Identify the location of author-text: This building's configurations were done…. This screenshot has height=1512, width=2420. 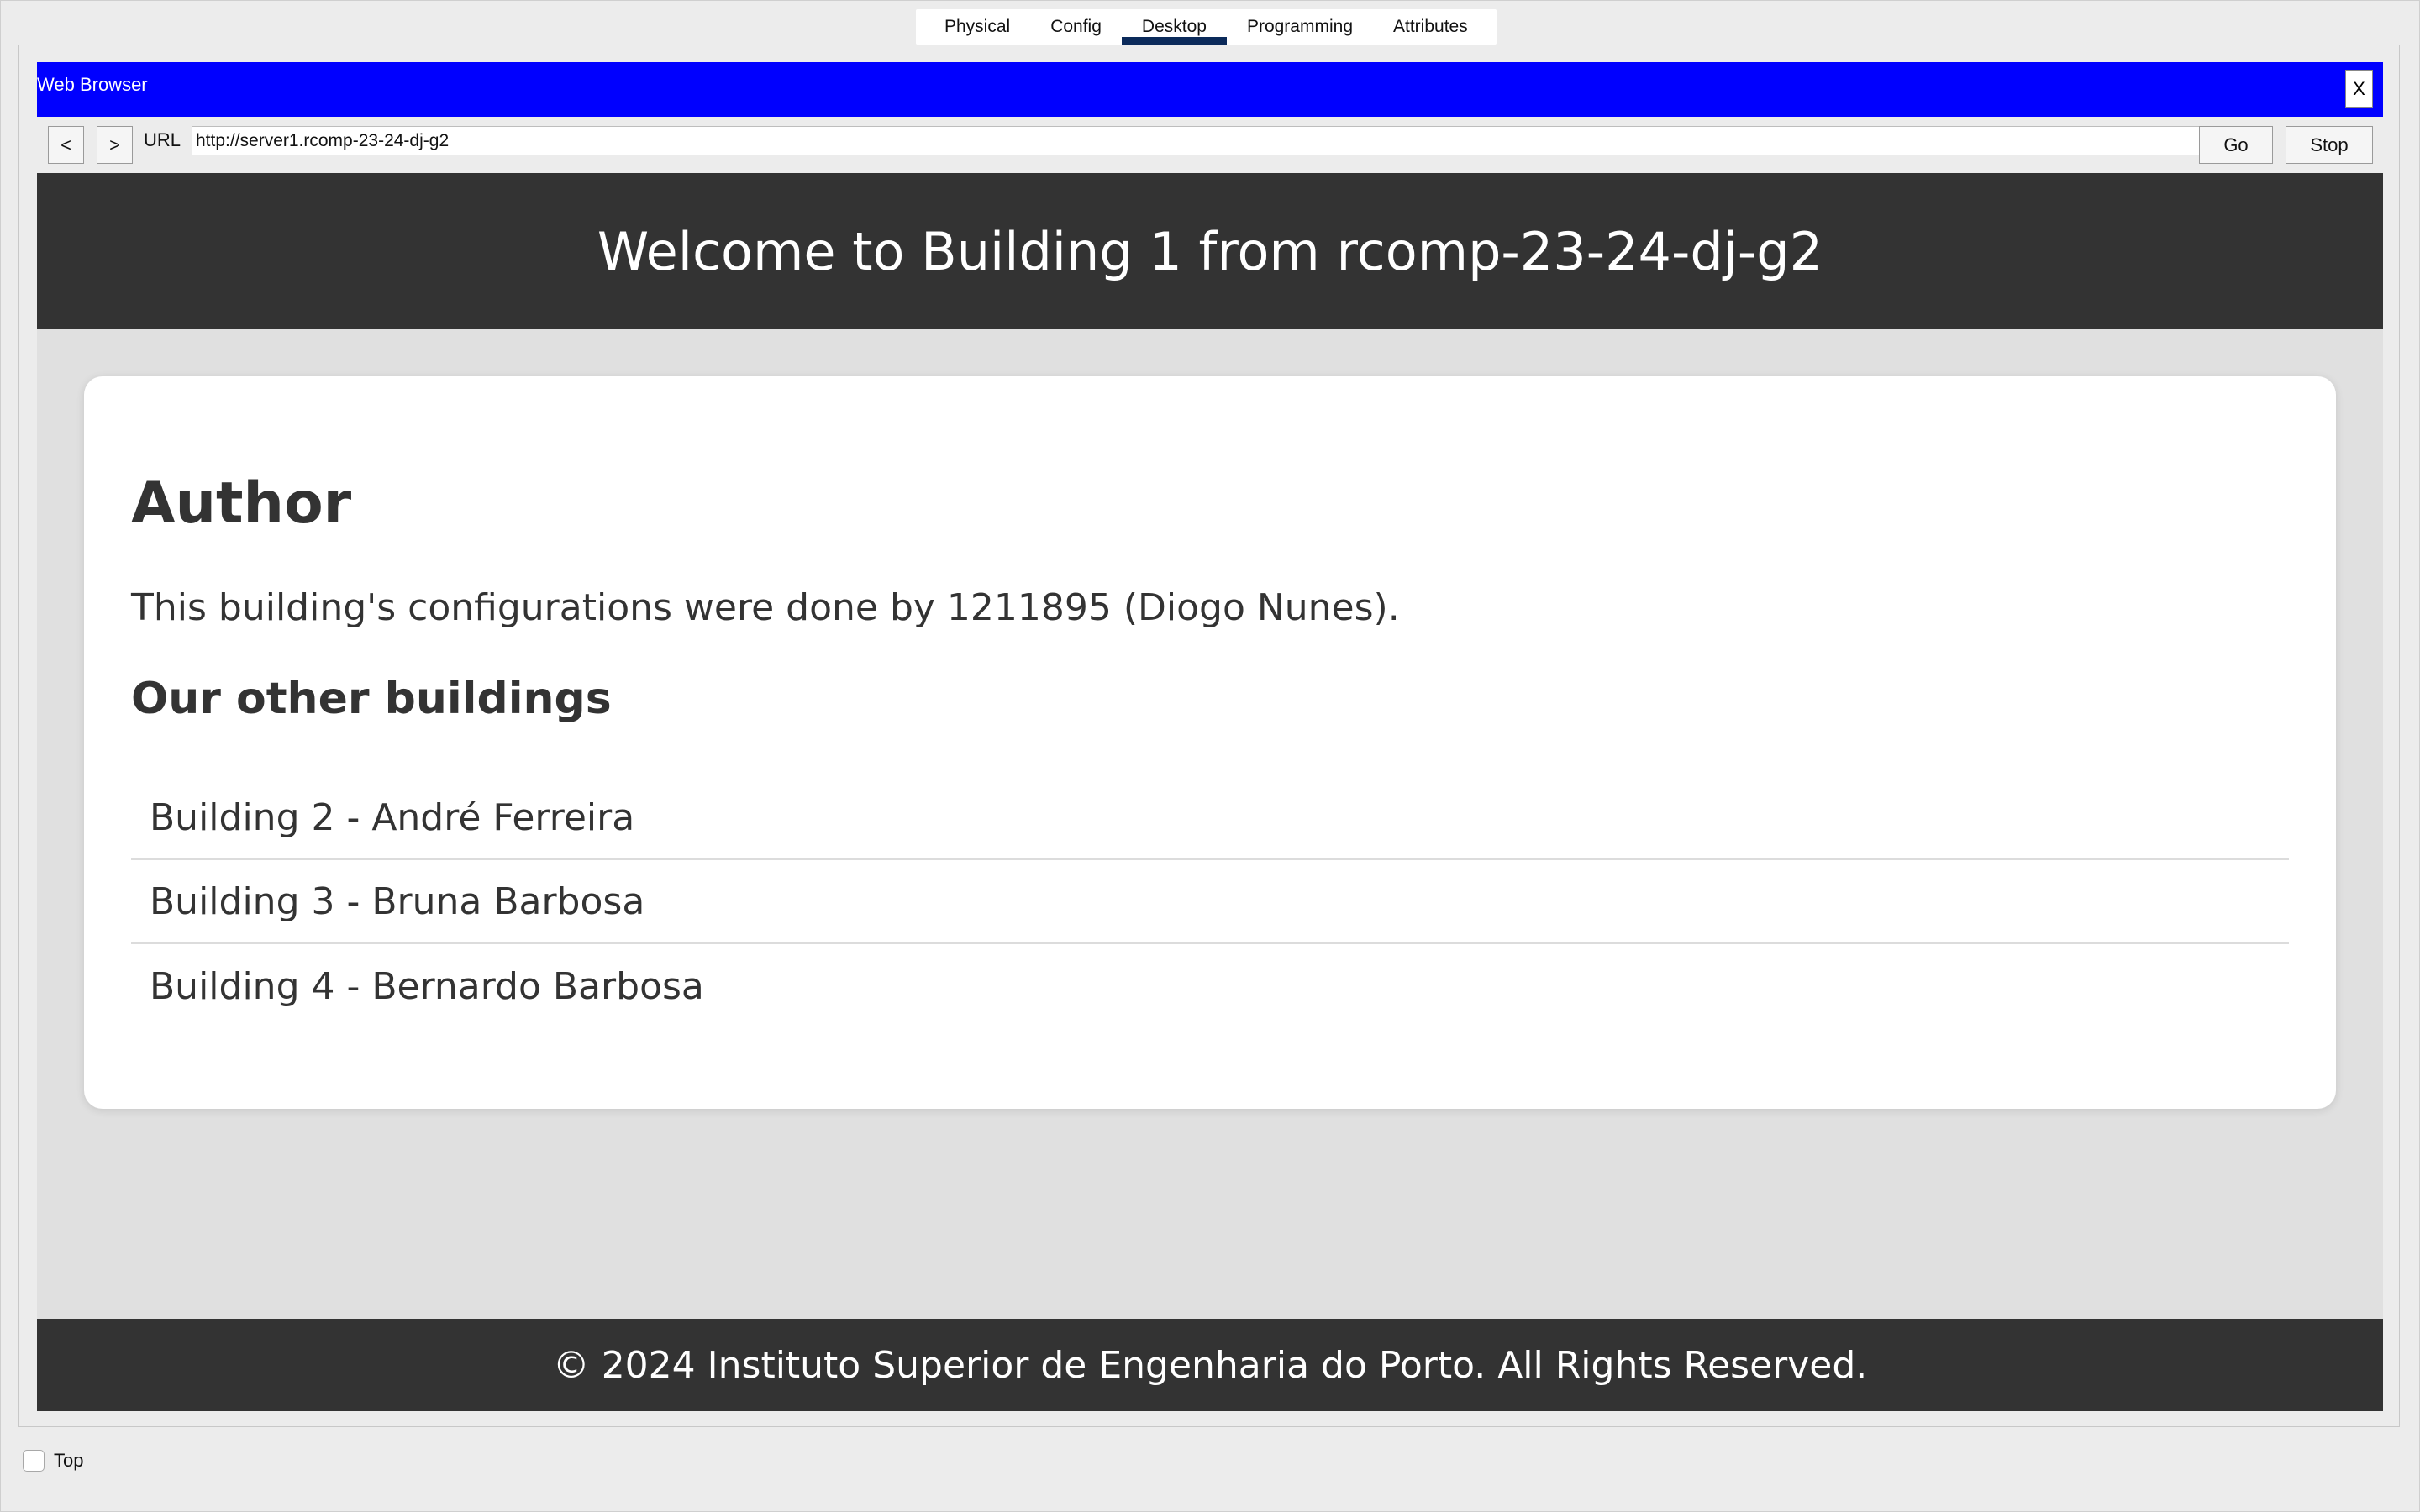
(765, 607).